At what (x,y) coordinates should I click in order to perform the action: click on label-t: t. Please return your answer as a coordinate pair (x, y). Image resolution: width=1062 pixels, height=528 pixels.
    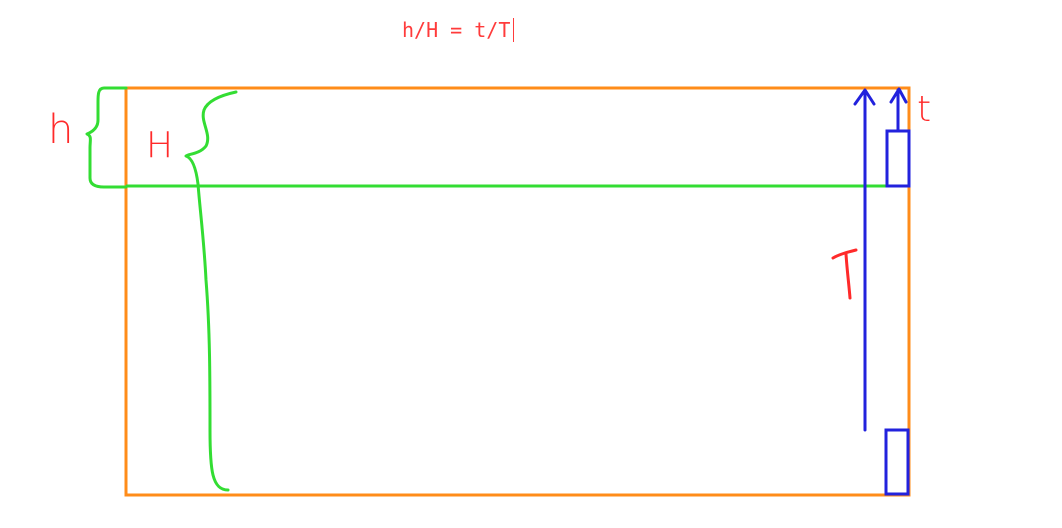
    Looking at the image, I should click on (924, 109).